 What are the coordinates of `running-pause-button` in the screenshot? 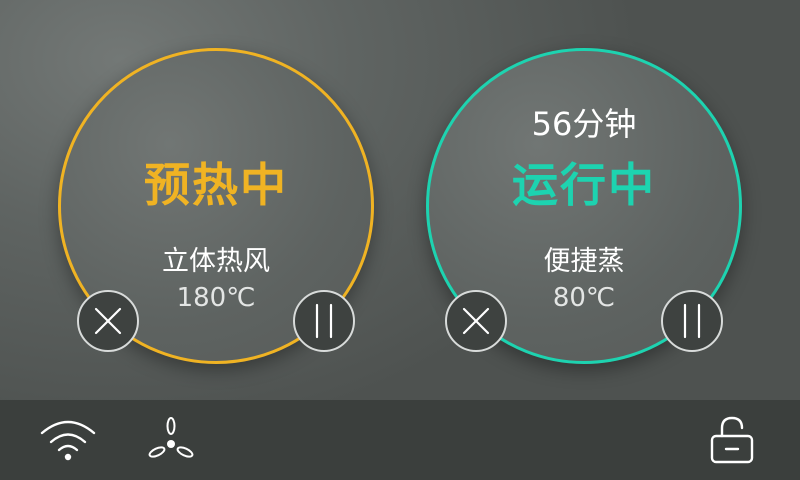 It's located at (692, 321).